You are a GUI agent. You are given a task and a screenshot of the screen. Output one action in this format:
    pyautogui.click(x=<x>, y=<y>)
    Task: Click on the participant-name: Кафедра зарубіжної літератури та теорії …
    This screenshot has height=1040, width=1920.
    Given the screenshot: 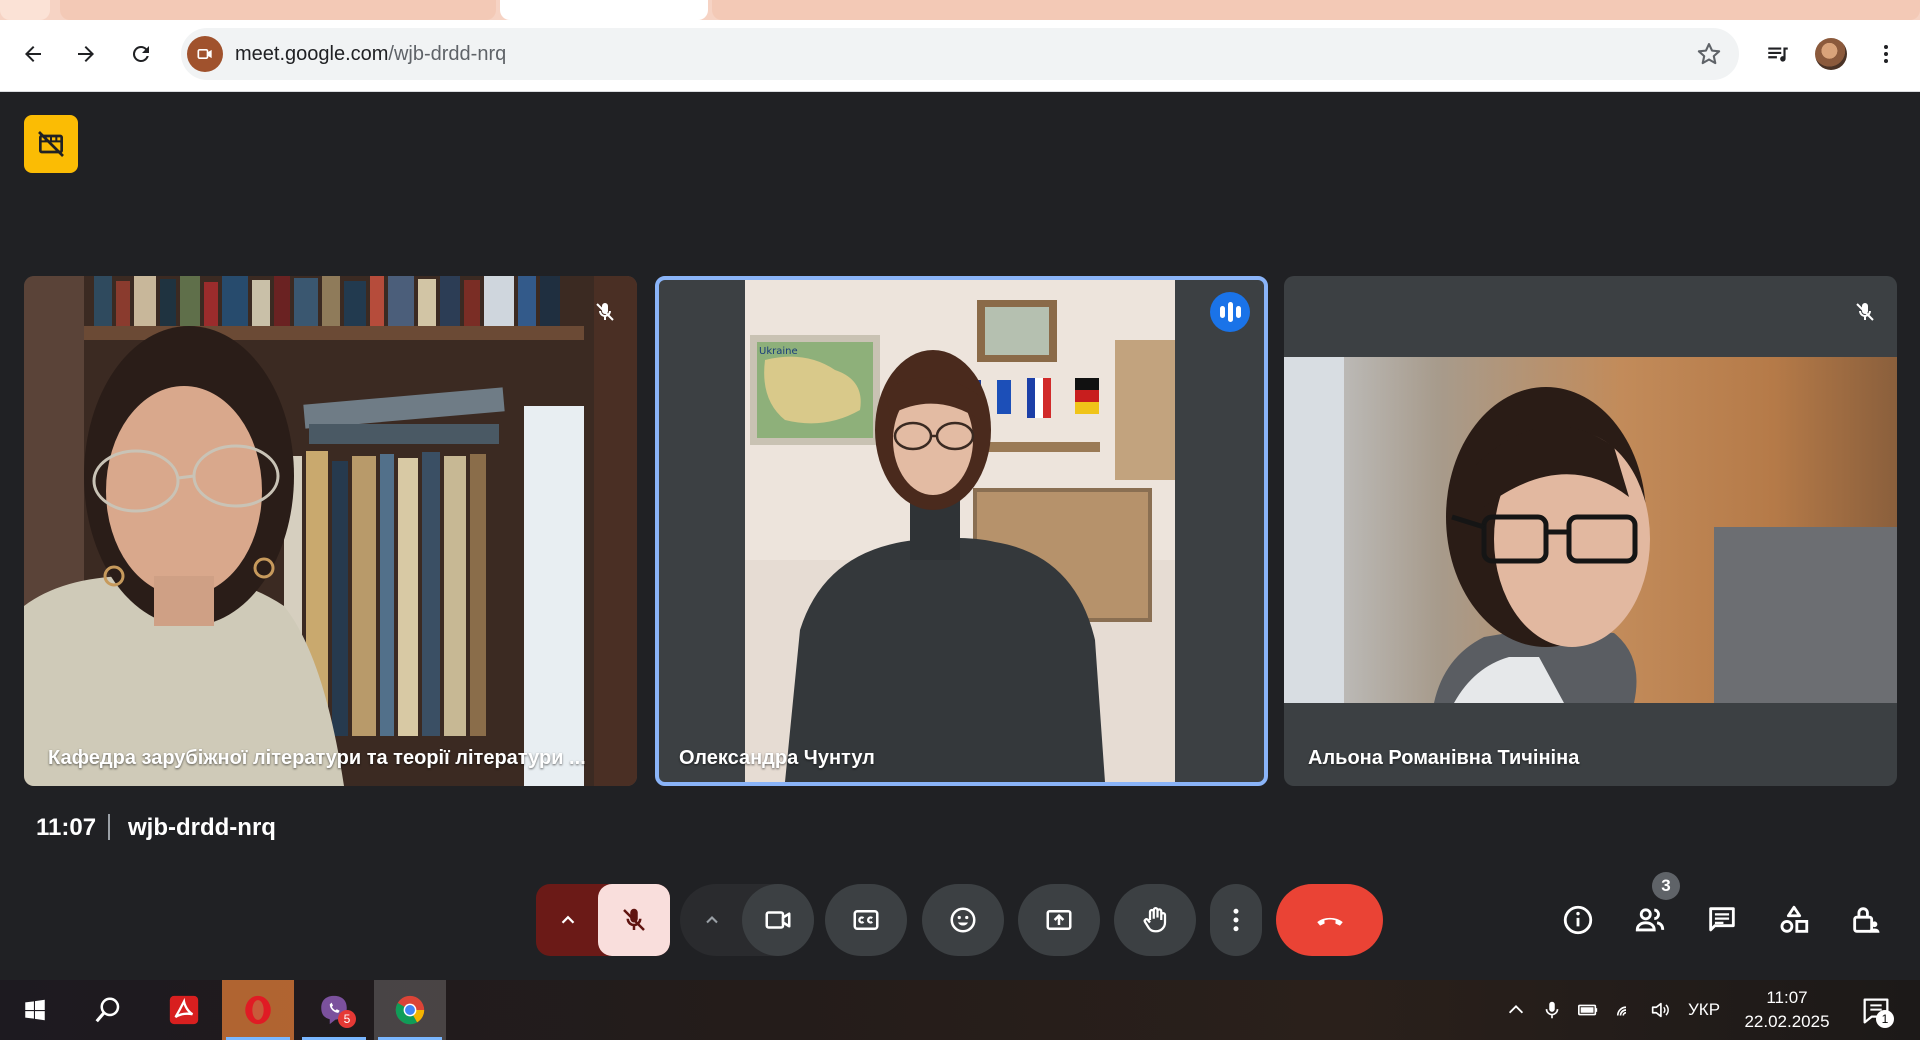 What is the action you would take?
    pyautogui.click(x=317, y=758)
    